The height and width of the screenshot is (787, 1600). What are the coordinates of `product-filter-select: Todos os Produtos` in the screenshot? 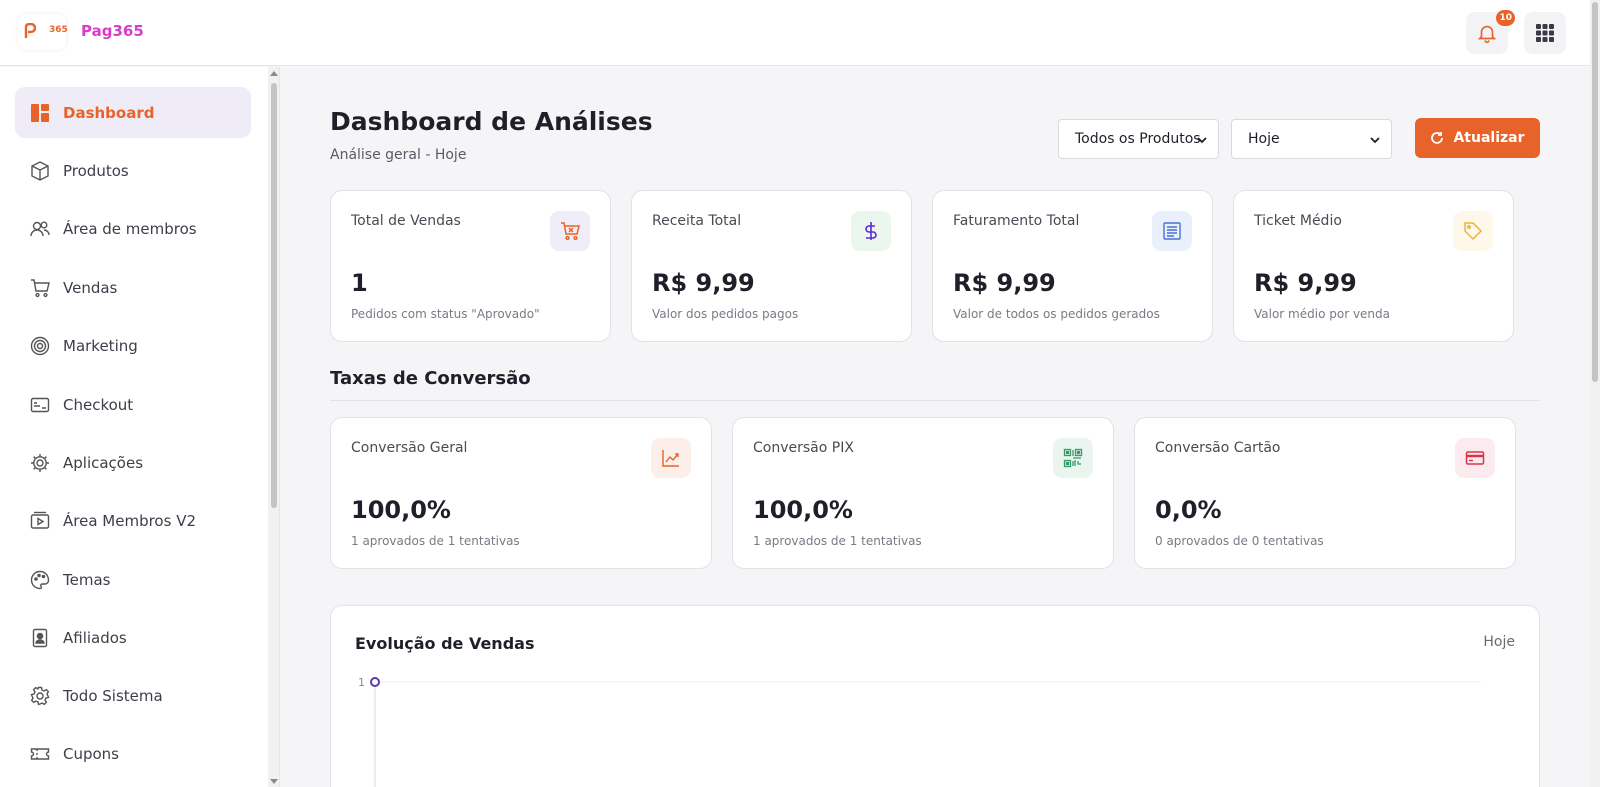 It's located at (1138, 139).